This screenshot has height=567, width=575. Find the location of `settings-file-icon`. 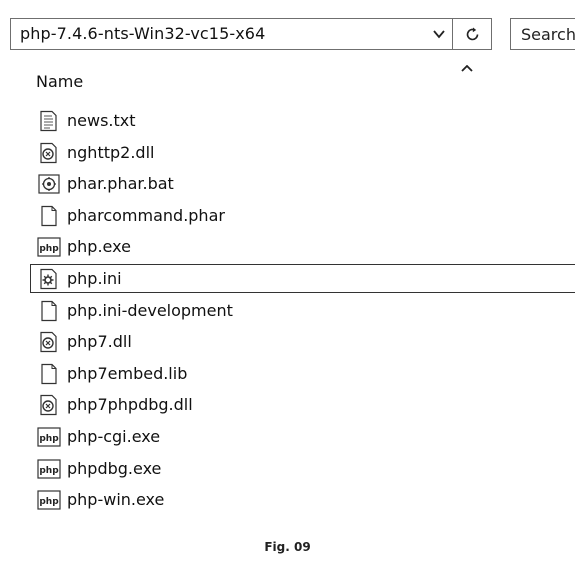

settings-file-icon is located at coordinates (49, 279).